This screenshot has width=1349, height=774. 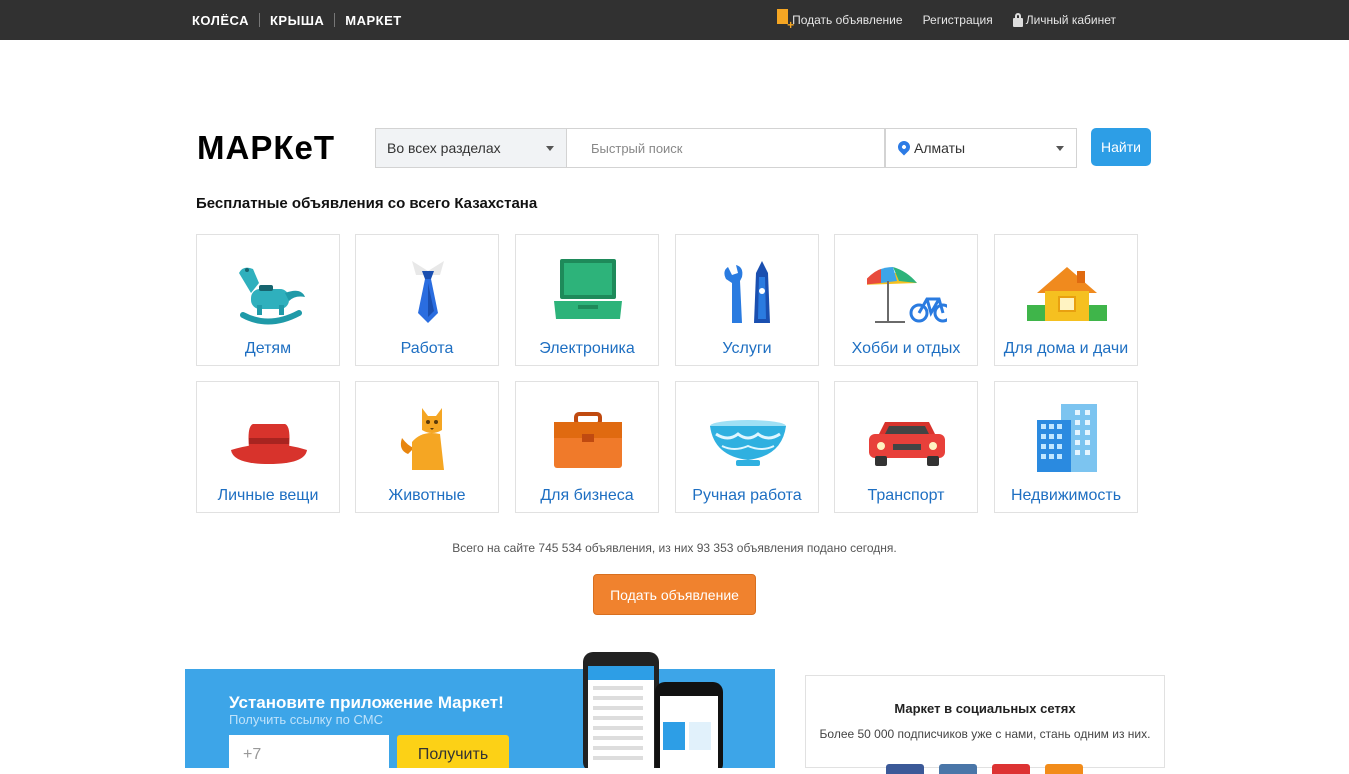 What do you see at coordinates (748, 443) in the screenshot?
I see `bowl-icon` at bounding box center [748, 443].